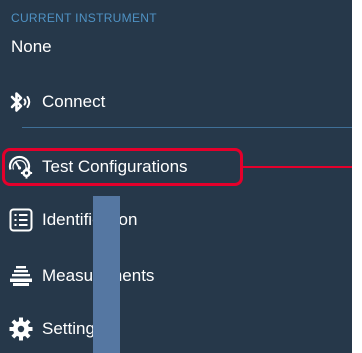 Image resolution: width=362 pixels, height=353 pixels. Describe the element at coordinates (176, 102) in the screenshot. I see `menu-item-connect: Connect` at that location.